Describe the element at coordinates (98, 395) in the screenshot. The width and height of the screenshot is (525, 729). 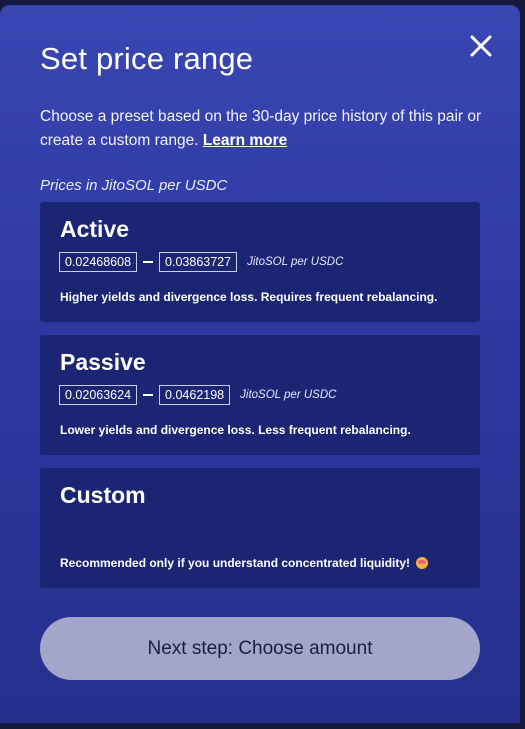
I see `min-price-field: 0.02063624` at that location.